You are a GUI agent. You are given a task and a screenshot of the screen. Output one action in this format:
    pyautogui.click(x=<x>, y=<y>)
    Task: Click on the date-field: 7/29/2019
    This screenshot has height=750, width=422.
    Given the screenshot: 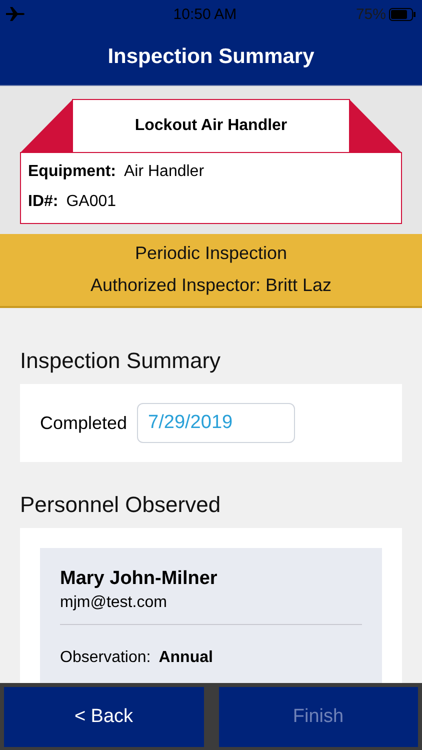 What is the action you would take?
    pyautogui.click(x=216, y=423)
    